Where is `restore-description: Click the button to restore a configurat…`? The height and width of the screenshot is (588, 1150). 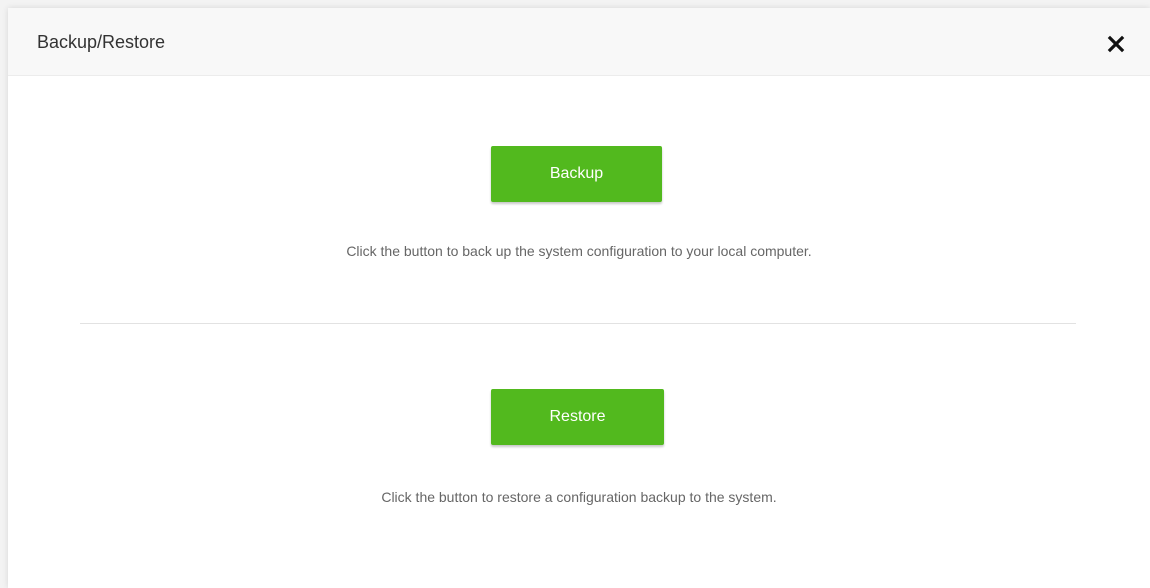
restore-description: Click the button to restore a configurat… is located at coordinates (579, 497).